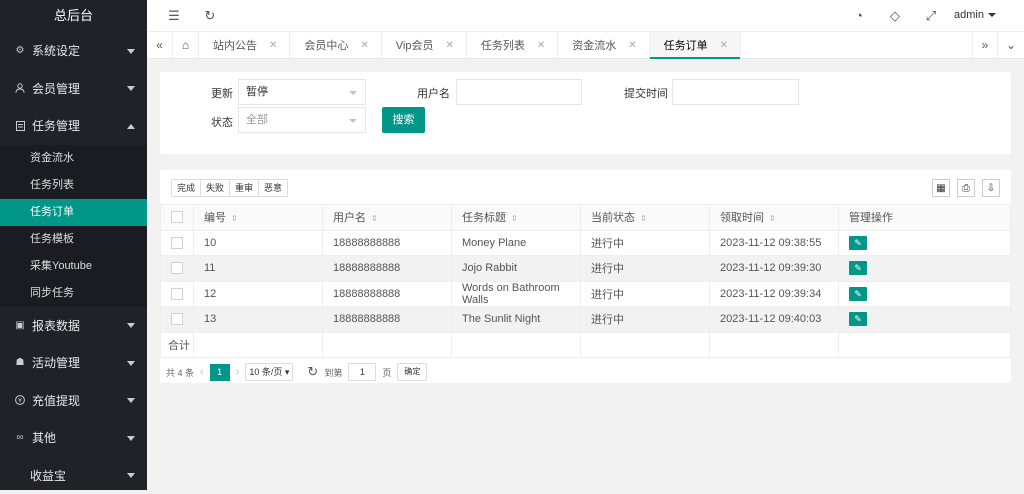 The width and height of the screenshot is (1024, 494). I want to click on sidebar-item-activities: ☗ 活动管理, so click(73, 363).